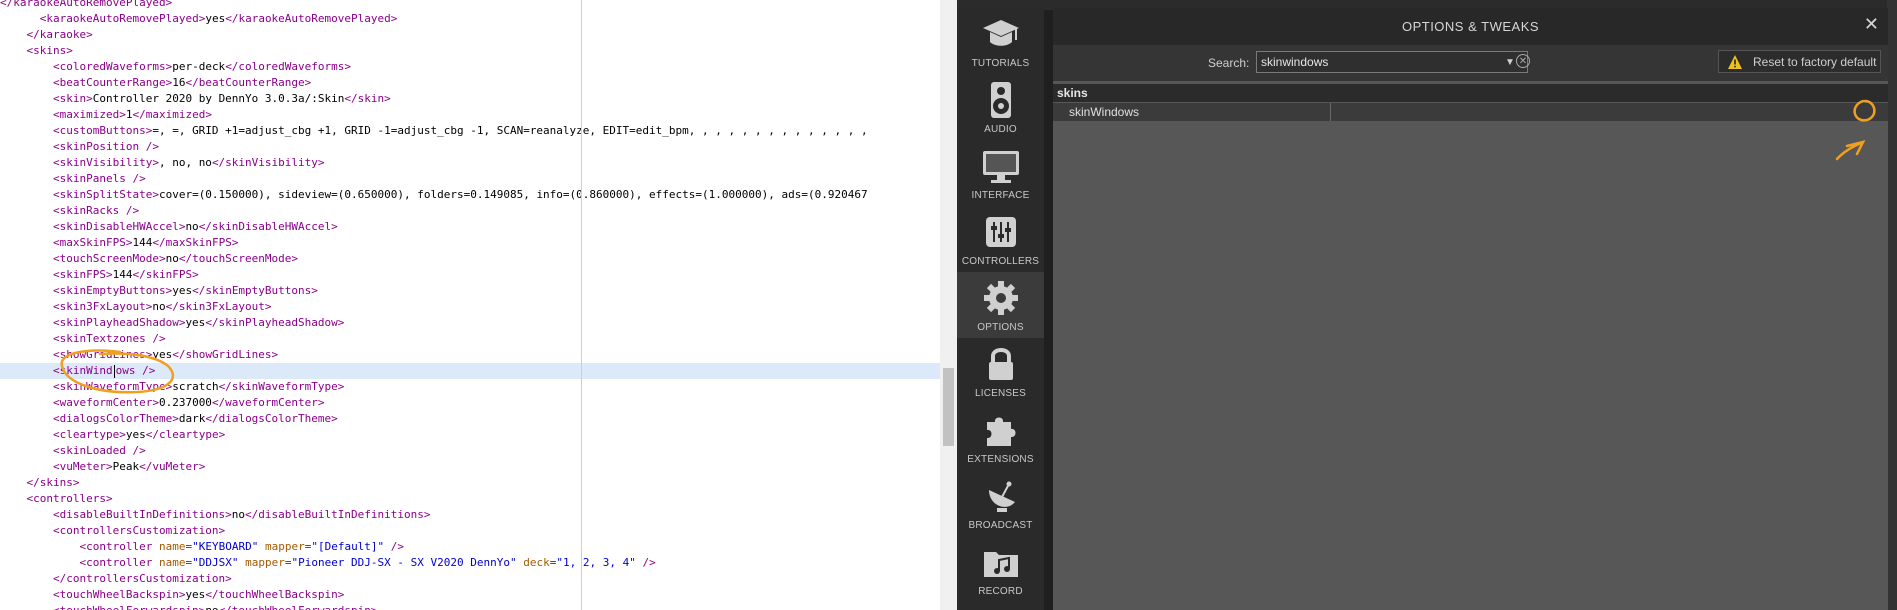 The height and width of the screenshot is (610, 1897). I want to click on xml-tag: </controllersCustomization>, so click(142, 578).